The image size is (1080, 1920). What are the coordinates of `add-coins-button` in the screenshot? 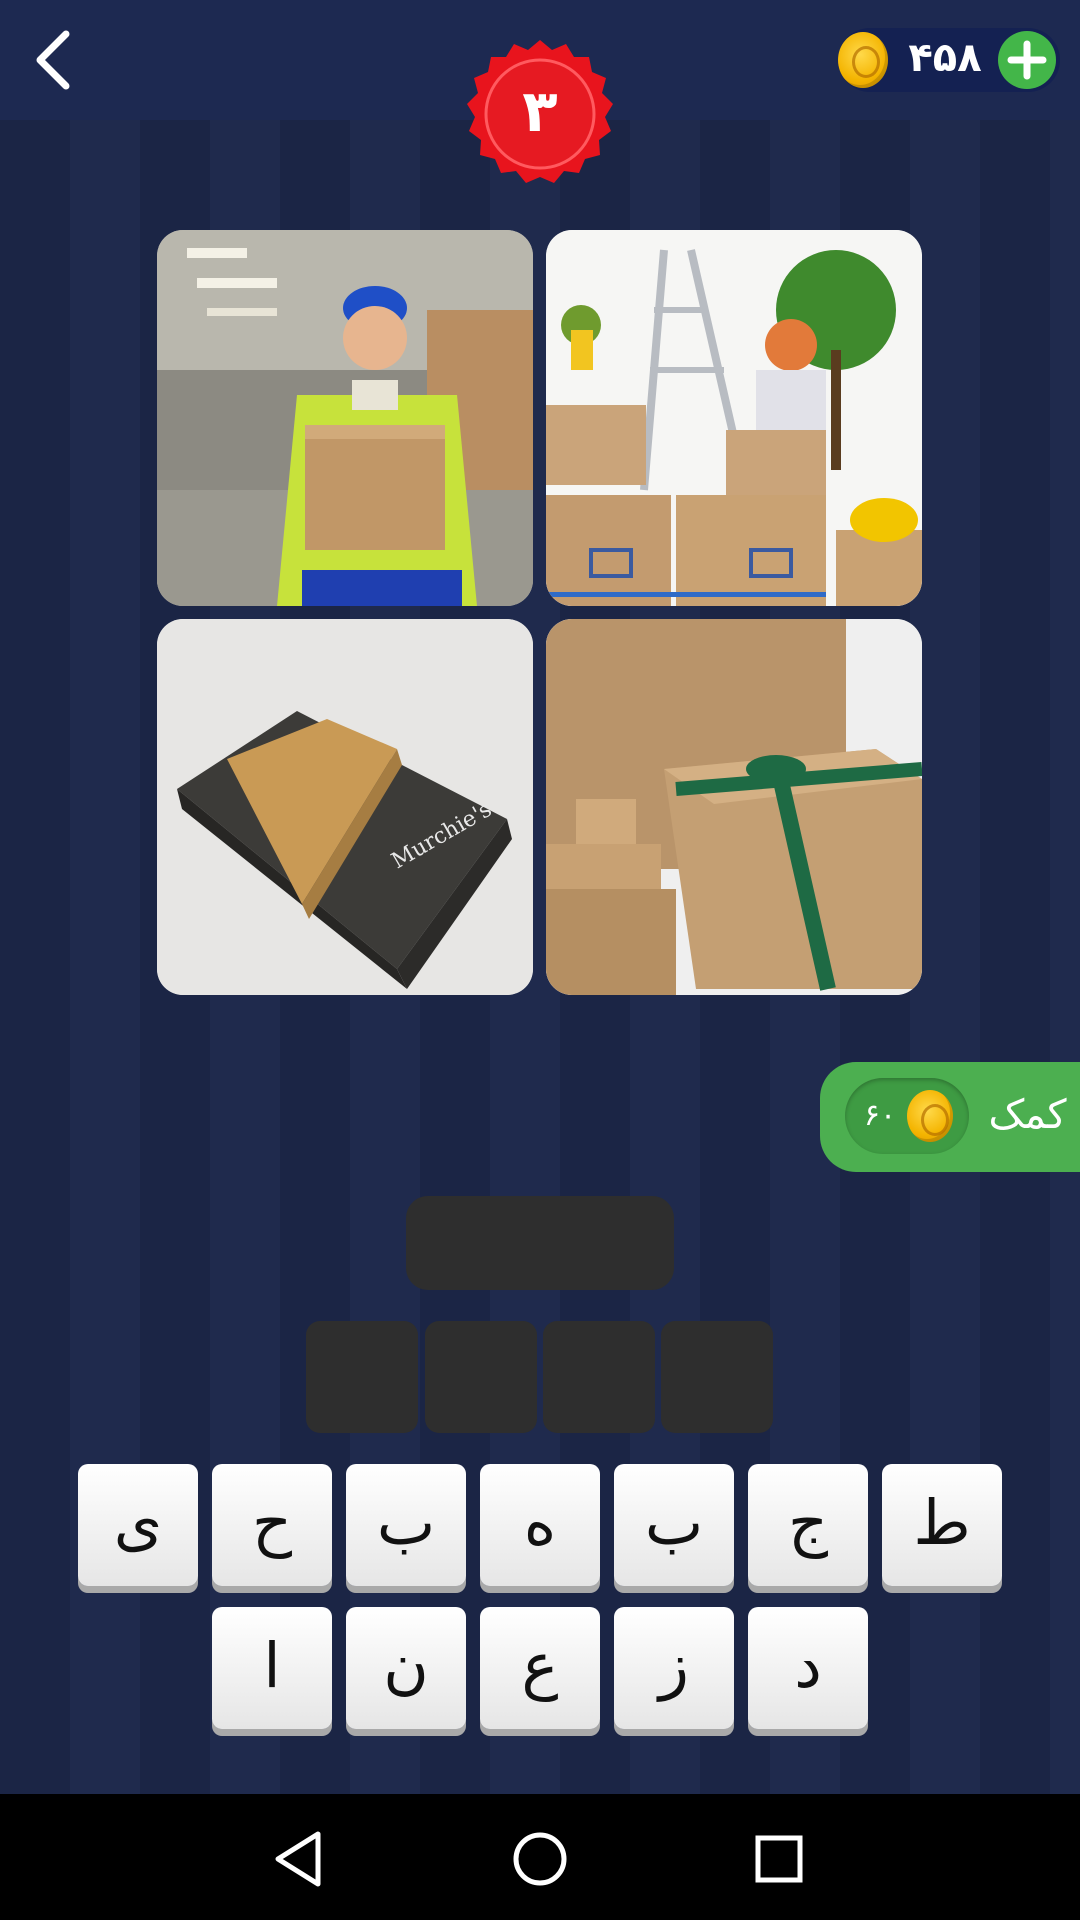 It's located at (1027, 60).